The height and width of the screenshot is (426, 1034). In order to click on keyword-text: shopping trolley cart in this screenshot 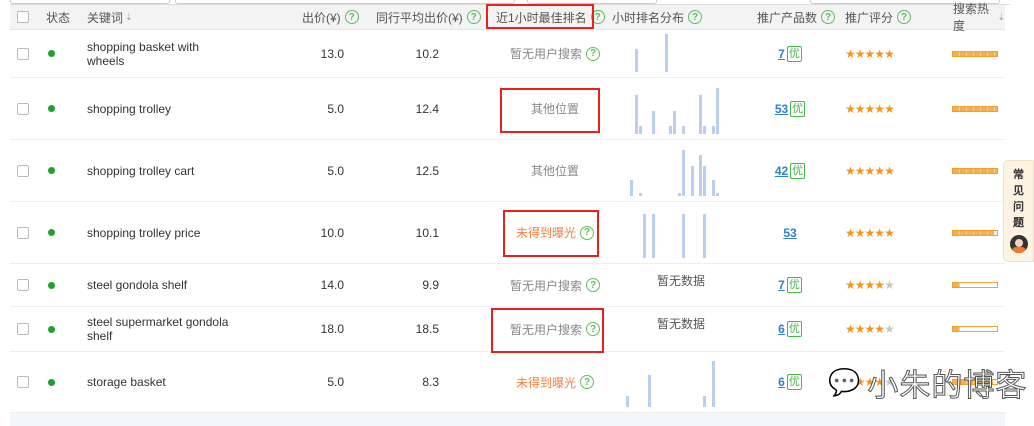, I will do `click(141, 170)`.